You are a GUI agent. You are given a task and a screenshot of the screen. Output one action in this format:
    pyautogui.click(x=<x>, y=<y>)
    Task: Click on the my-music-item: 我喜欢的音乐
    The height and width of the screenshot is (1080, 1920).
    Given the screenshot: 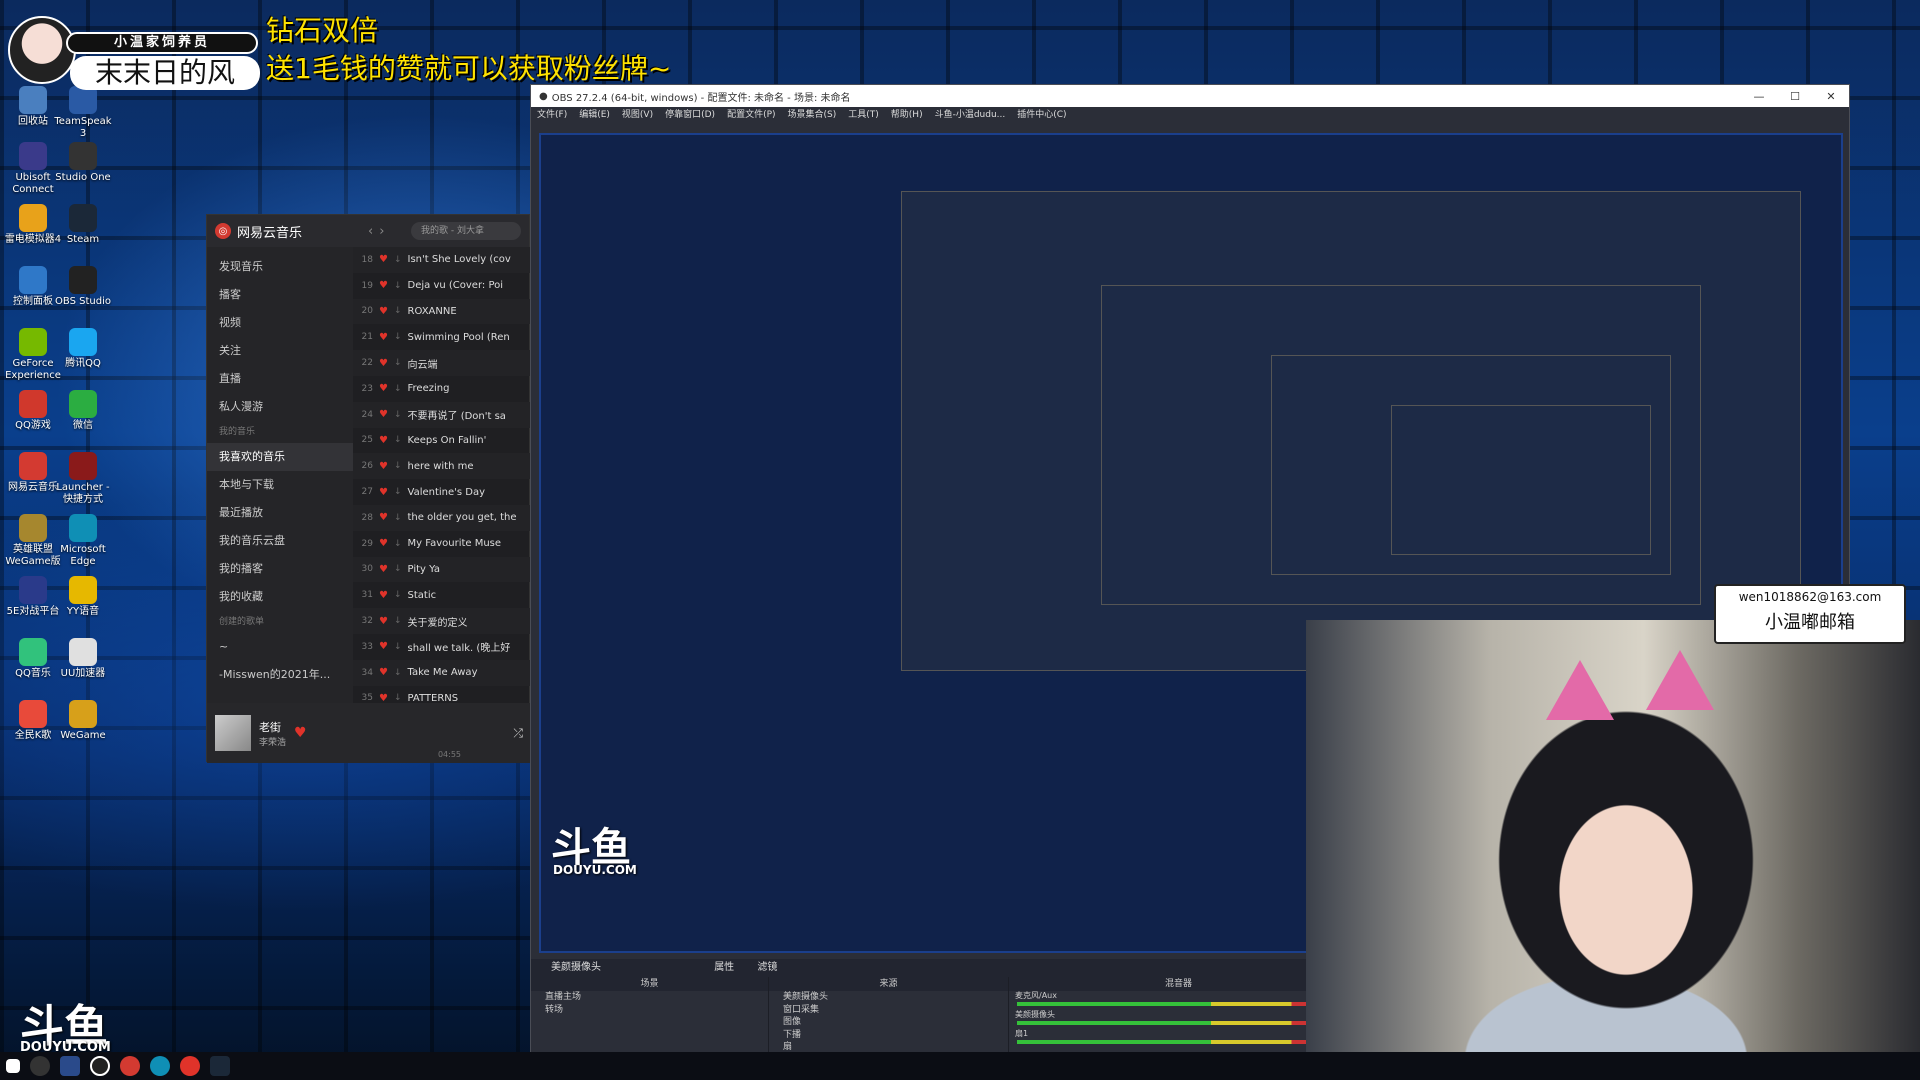 What is the action you would take?
    pyautogui.click(x=280, y=457)
    